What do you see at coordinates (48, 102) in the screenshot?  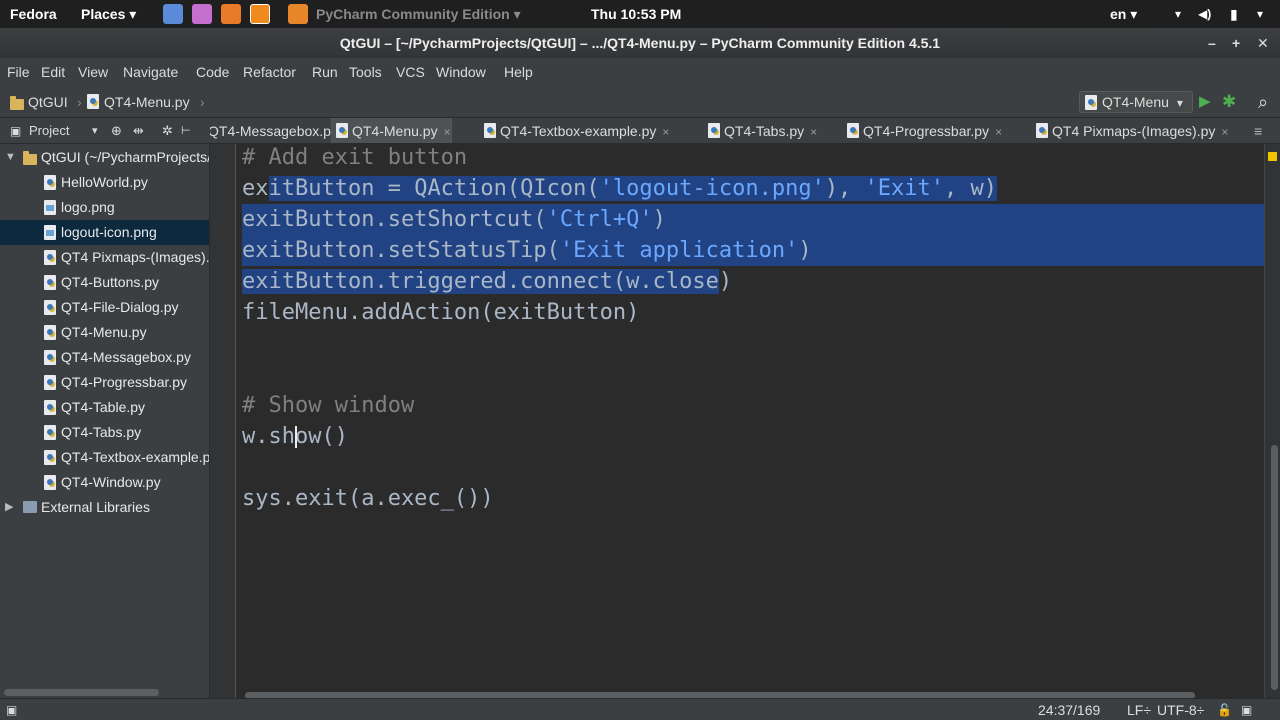 I see `breadcrumb-project: QtGUI` at bounding box center [48, 102].